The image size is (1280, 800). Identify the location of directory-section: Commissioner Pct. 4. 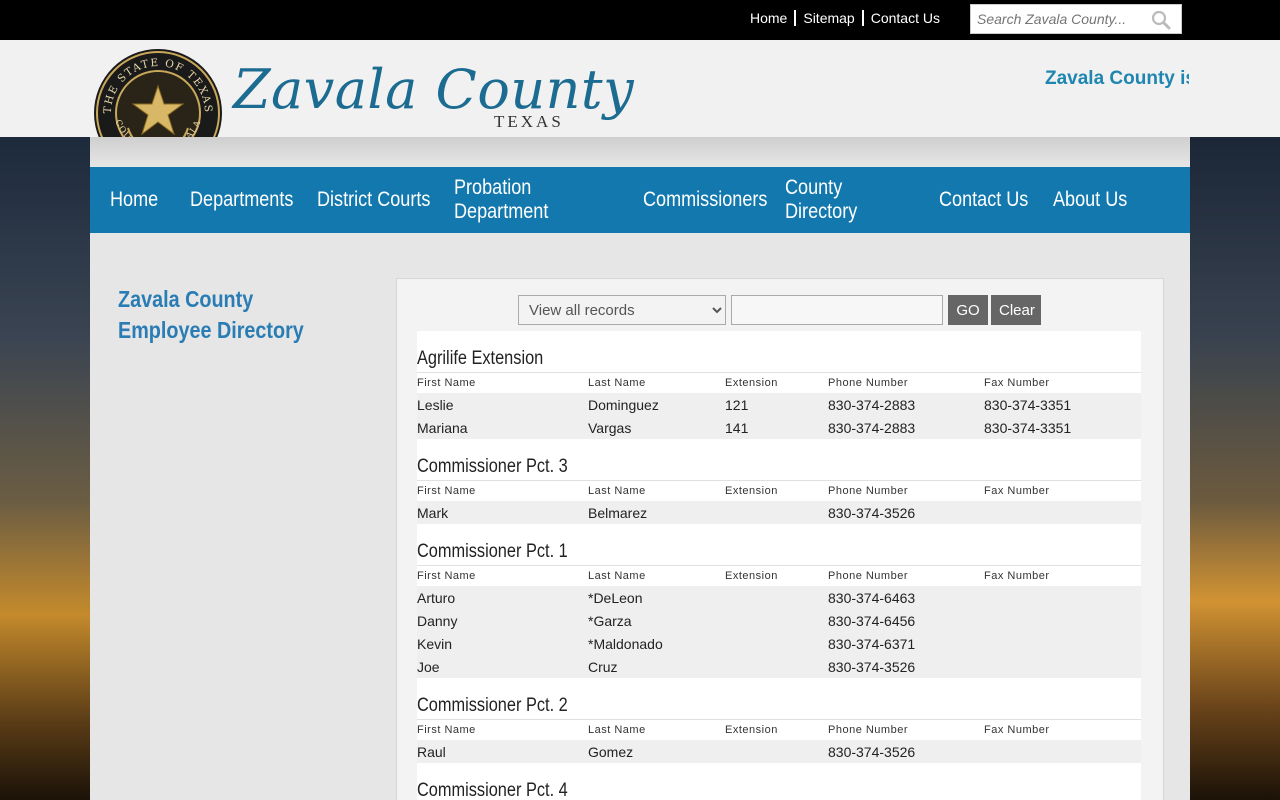
(779, 781).